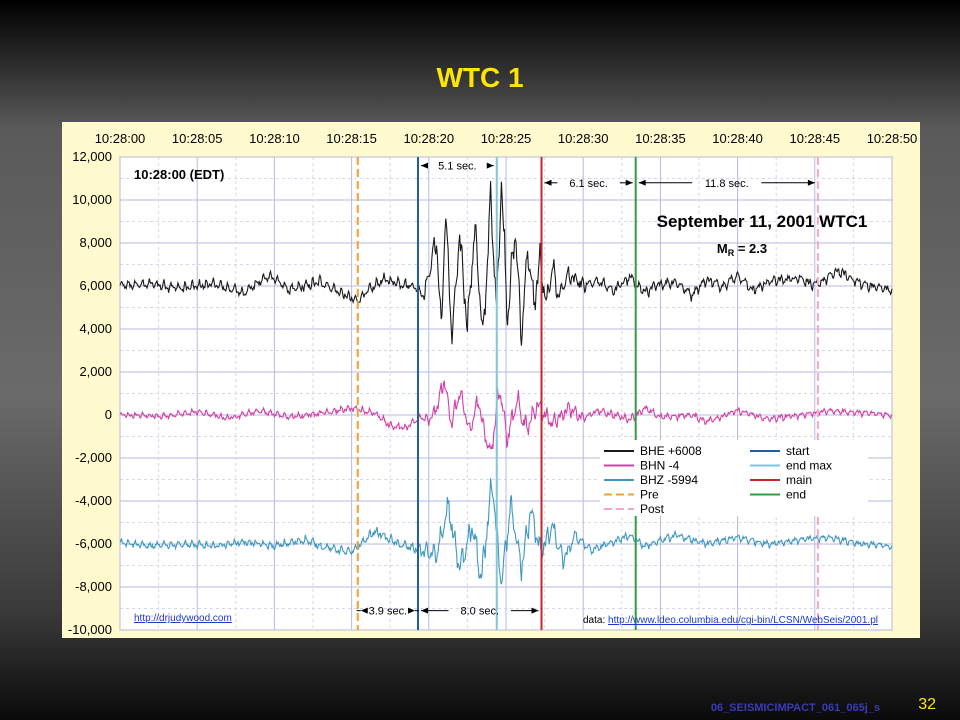 The image size is (960, 720). Describe the element at coordinates (92, 156) in the screenshot. I see `y-tick-label: 12,000` at that location.